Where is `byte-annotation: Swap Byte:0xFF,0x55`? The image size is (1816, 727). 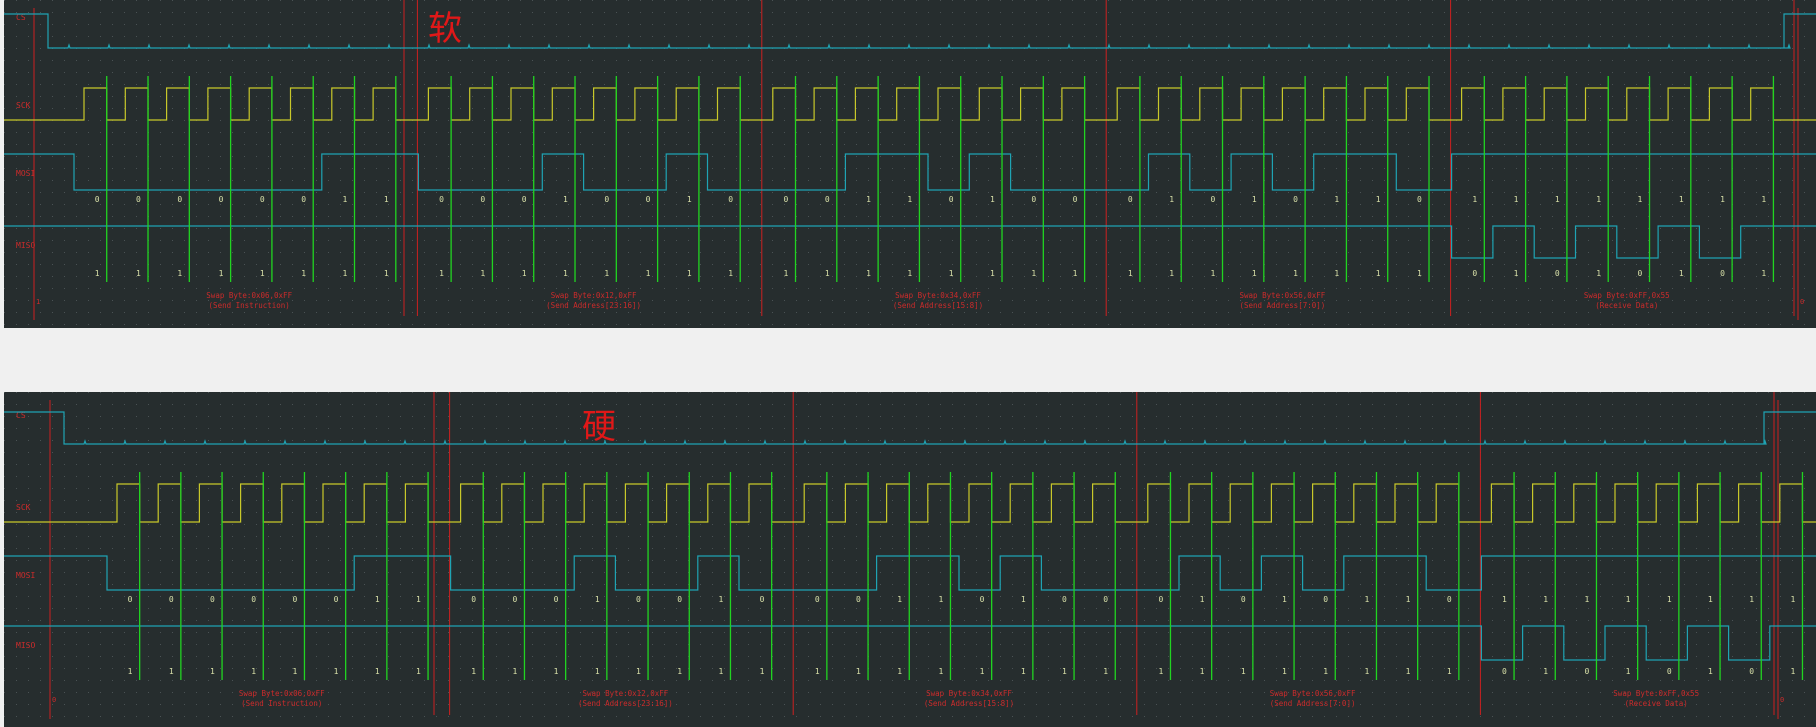
byte-annotation: Swap Byte:0xFF,0x55 is located at coordinates (1656, 693).